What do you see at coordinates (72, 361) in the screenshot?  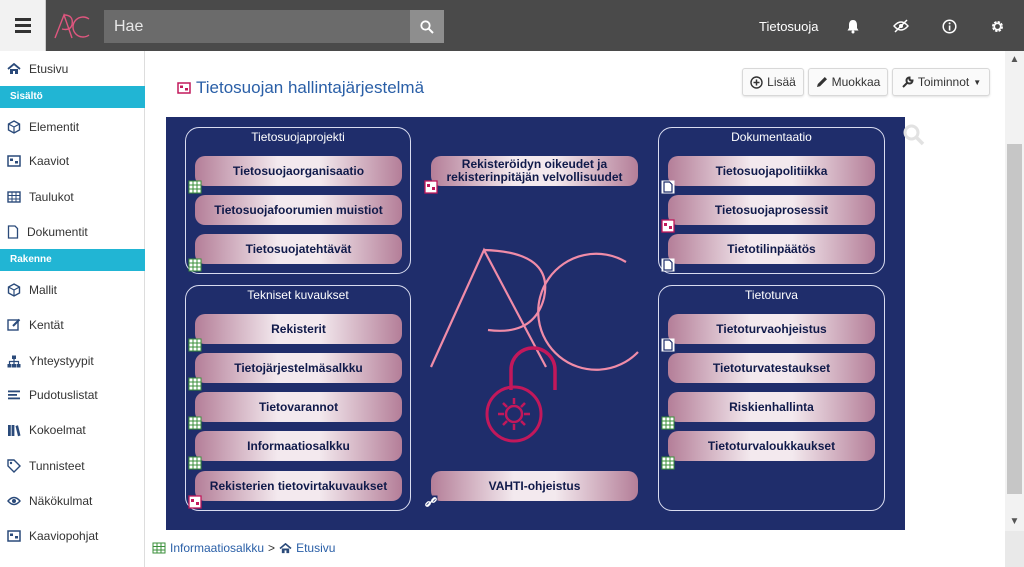 I see `sidebar-item-yhteystyypit: Yhteystyypit` at bounding box center [72, 361].